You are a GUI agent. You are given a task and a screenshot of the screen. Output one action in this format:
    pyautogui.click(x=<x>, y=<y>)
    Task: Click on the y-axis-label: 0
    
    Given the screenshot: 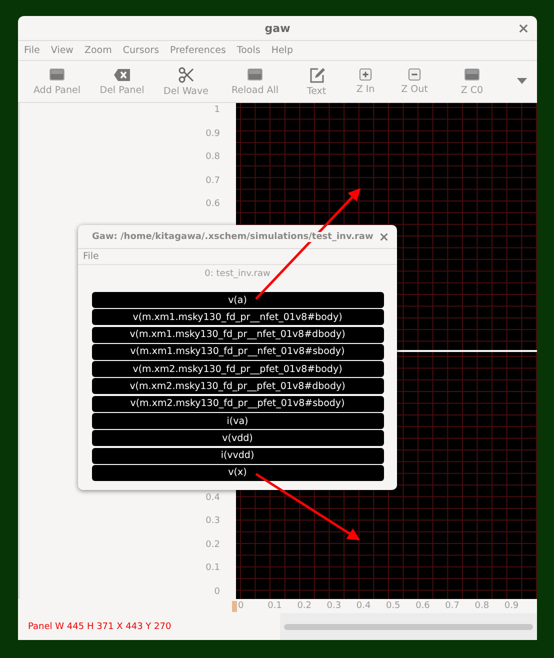 What is the action you would take?
    pyautogui.click(x=217, y=592)
    